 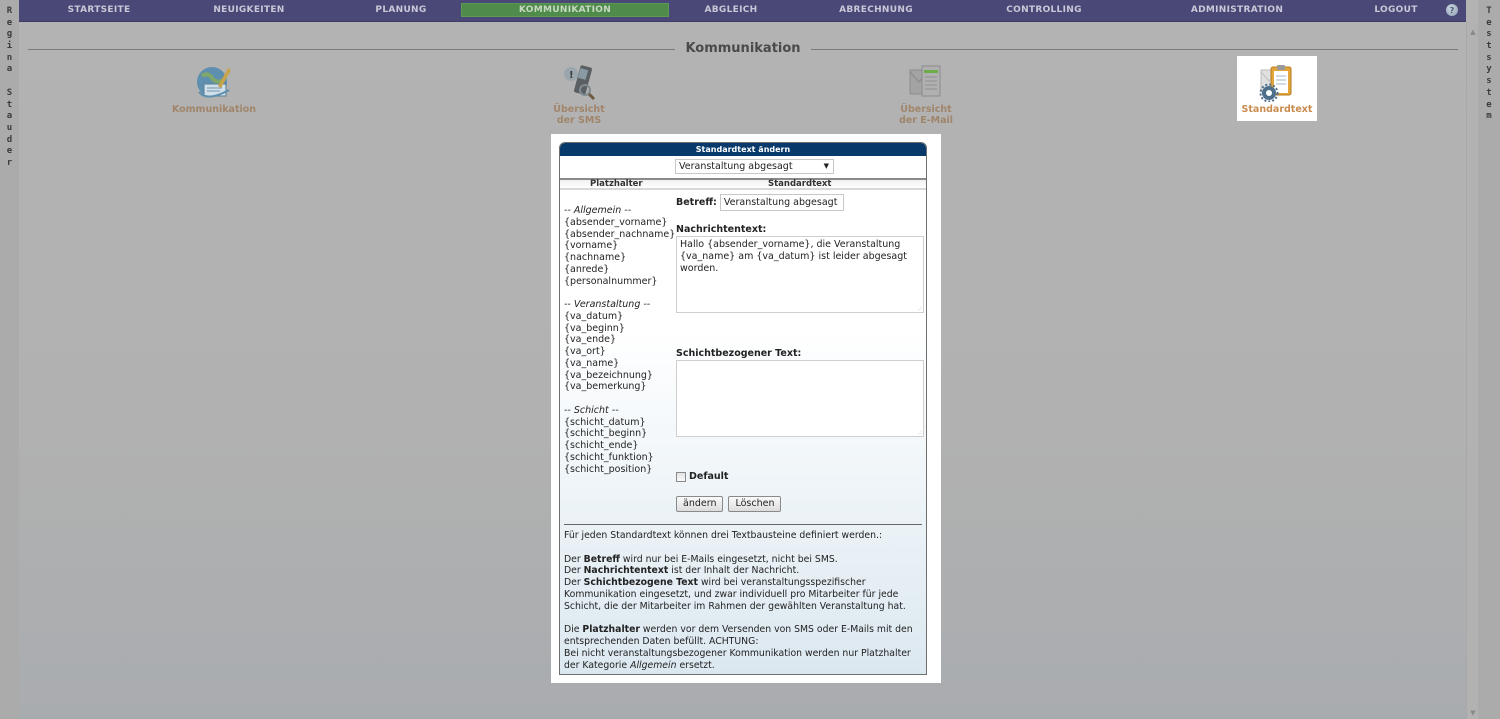 I want to click on placeholder-item: {absender_nachname}, so click(x=620, y=234).